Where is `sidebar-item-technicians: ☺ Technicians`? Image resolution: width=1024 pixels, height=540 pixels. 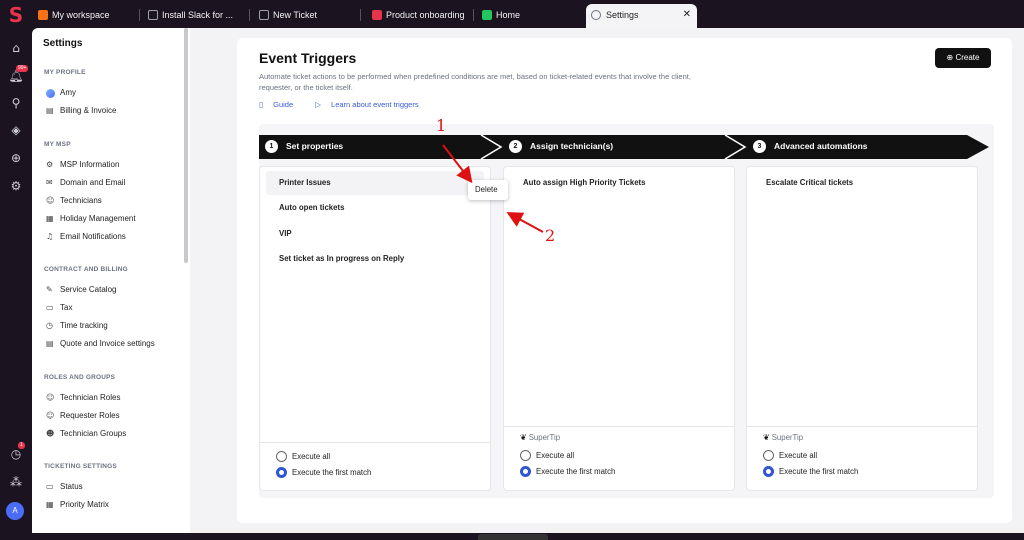 sidebar-item-technicians: ☺ Technicians is located at coordinates (74, 201).